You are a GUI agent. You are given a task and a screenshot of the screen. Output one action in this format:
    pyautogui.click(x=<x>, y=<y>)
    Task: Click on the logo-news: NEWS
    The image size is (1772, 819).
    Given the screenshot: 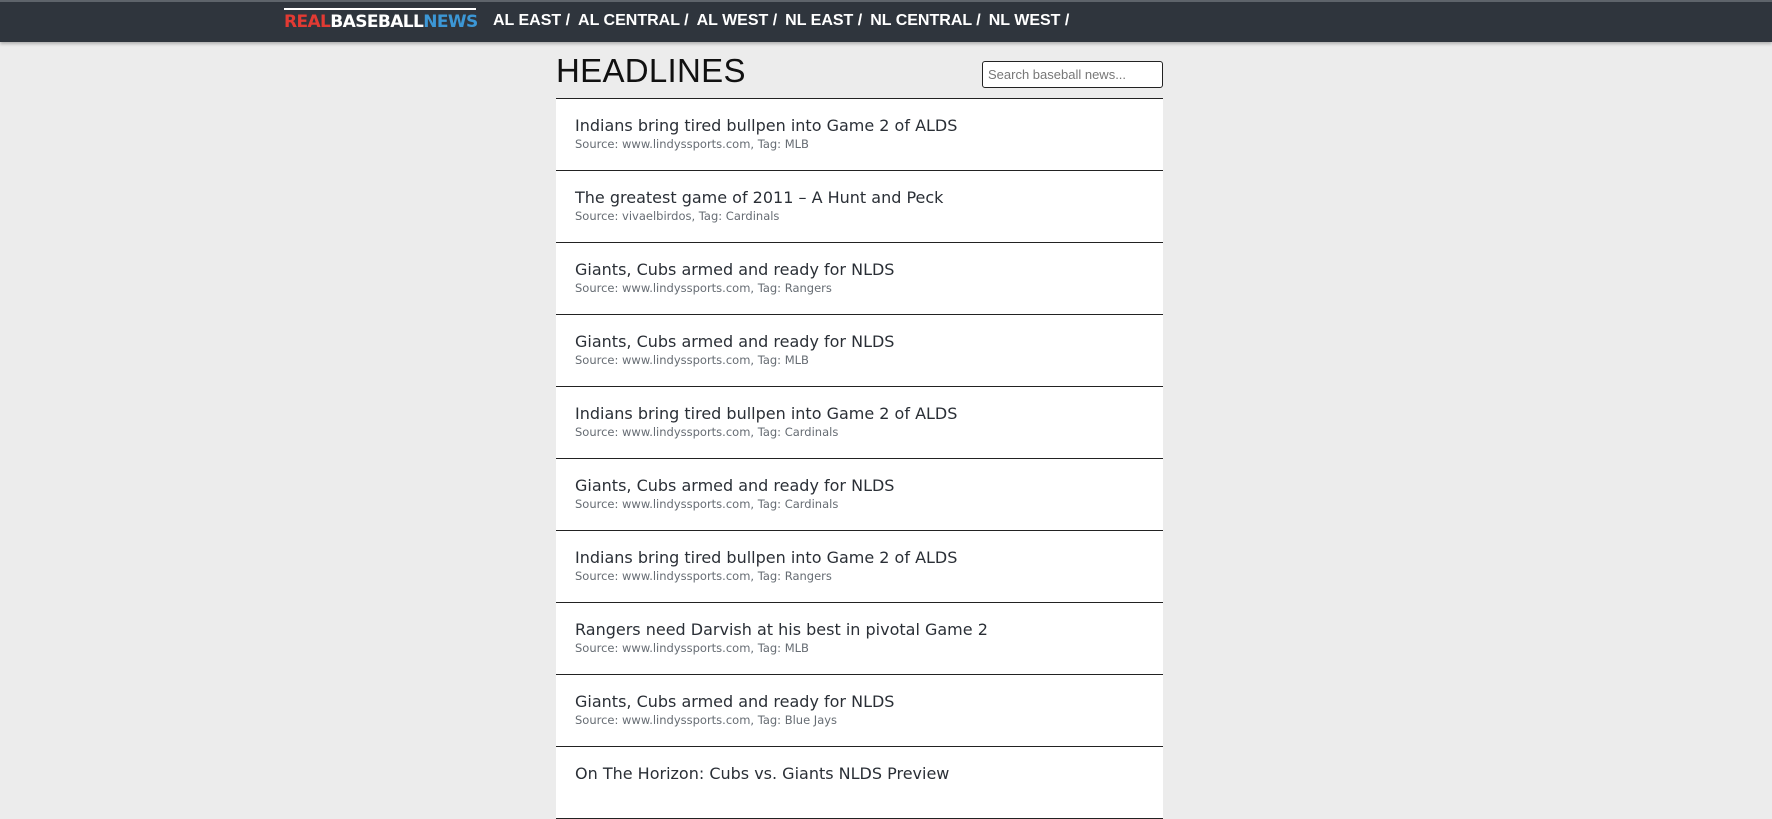 What is the action you would take?
    pyautogui.click(x=450, y=22)
    